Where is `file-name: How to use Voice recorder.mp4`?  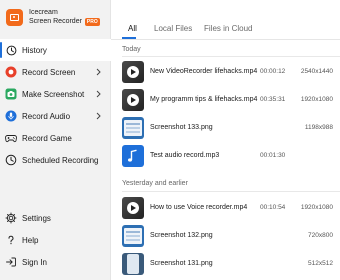 file-name: How to use Voice recorder.mp4 is located at coordinates (199, 207).